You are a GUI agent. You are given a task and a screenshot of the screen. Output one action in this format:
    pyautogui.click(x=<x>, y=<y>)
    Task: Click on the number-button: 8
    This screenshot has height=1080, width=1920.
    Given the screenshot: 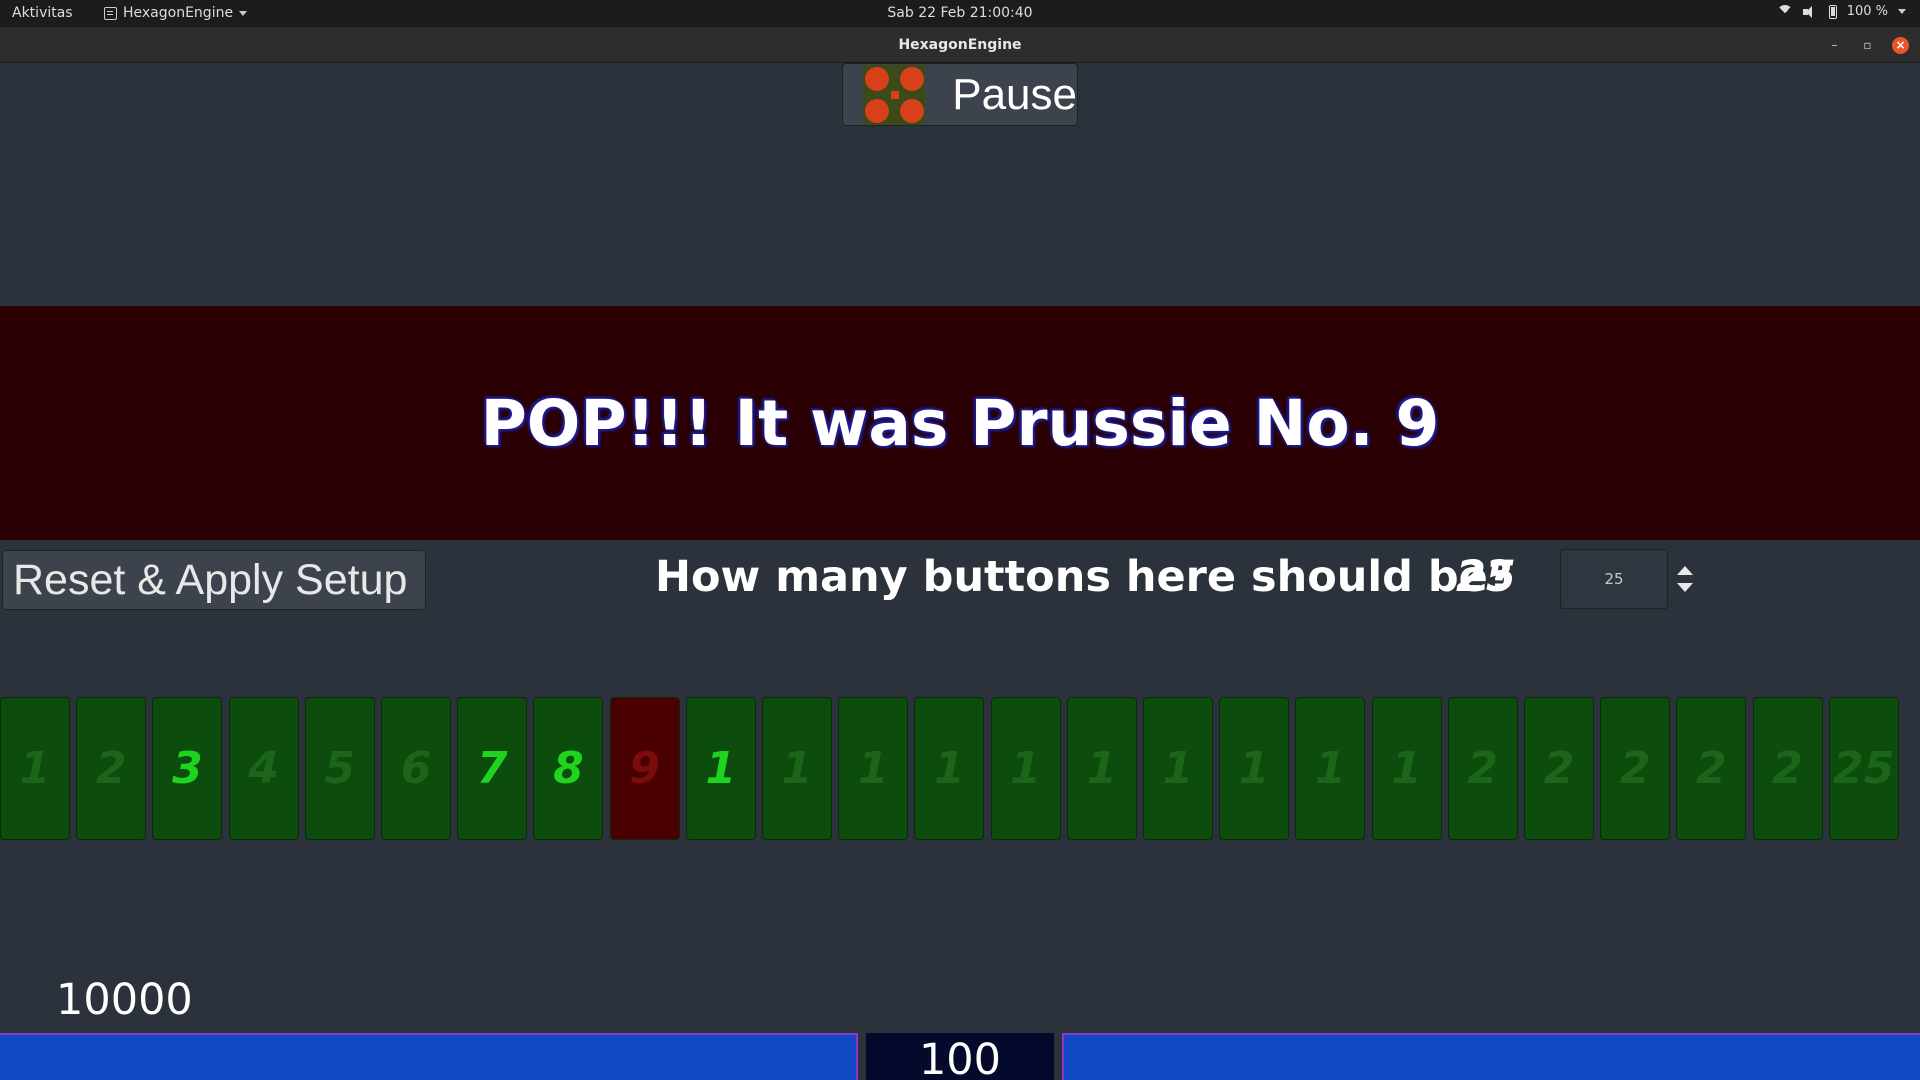 What is the action you would take?
    pyautogui.click(x=568, y=768)
    